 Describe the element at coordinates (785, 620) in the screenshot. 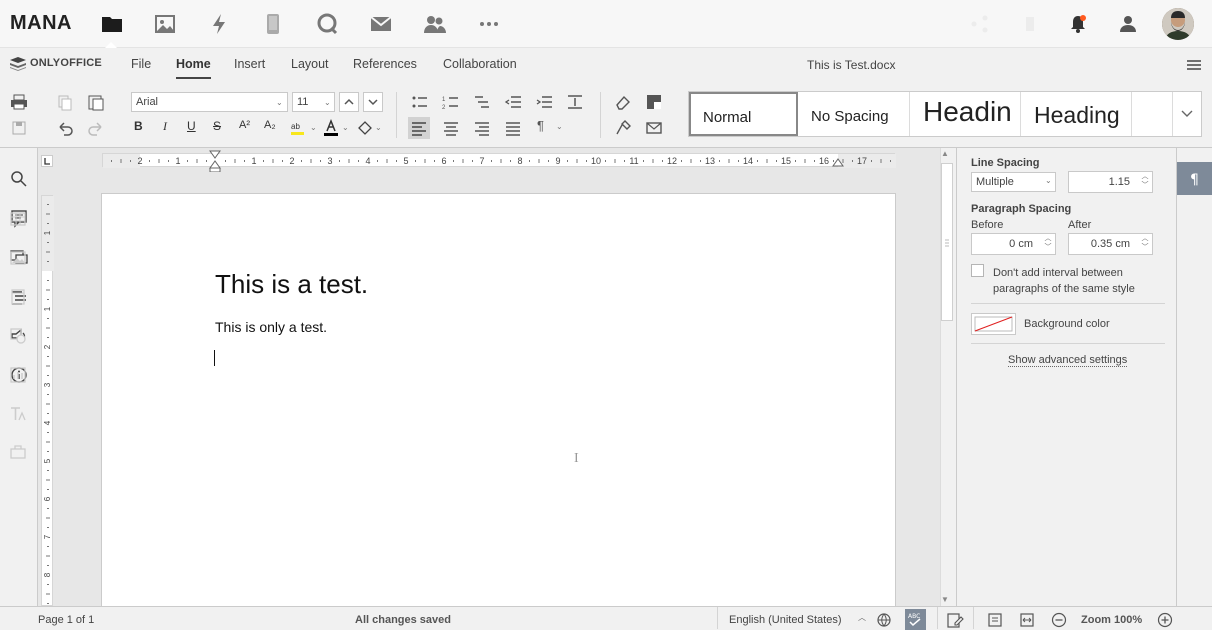

I see `language-select: English (United States)` at that location.